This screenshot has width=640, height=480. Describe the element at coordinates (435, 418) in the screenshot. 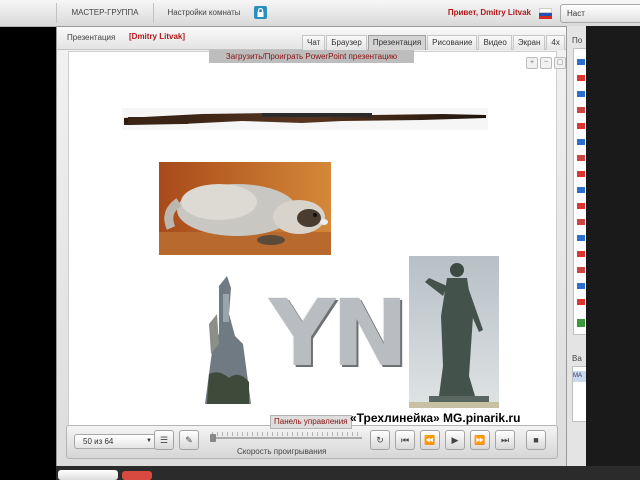

I see `watermark-caption: «Трехлинейка» MG.pinarik.ru` at that location.